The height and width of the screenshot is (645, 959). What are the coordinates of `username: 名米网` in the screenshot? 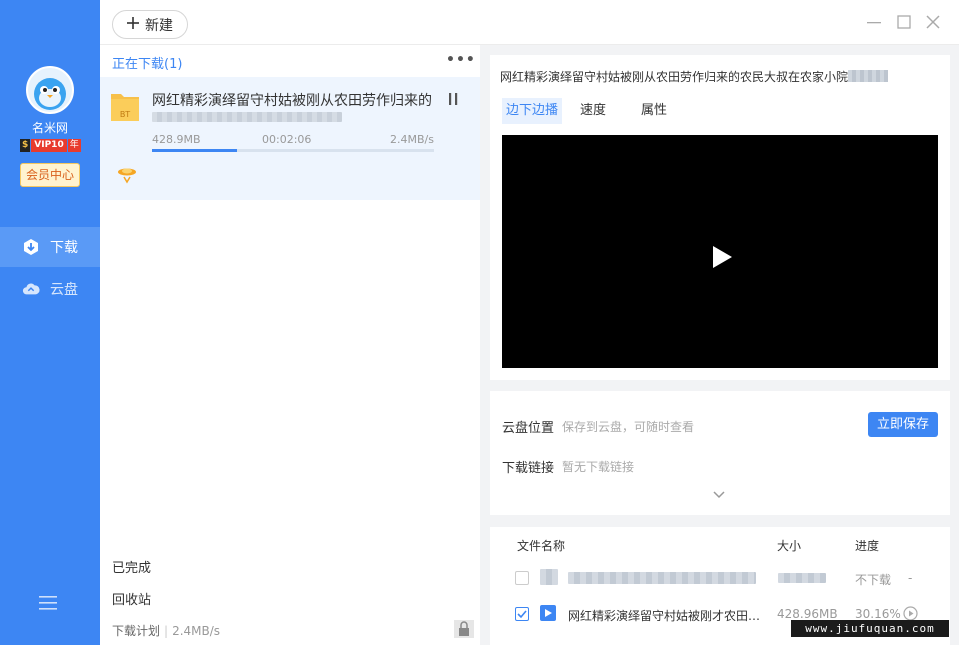 It's located at (49, 128).